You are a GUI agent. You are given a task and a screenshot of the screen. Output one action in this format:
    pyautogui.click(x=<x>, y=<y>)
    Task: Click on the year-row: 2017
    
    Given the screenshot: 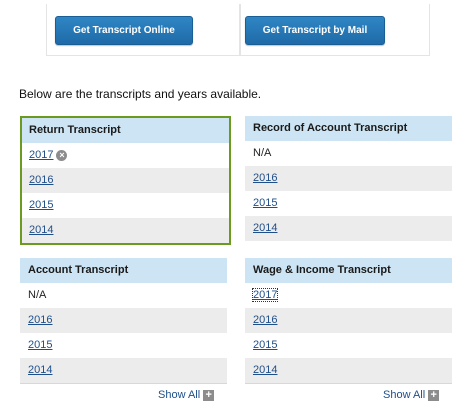 What is the action you would take?
    pyautogui.click(x=348, y=295)
    